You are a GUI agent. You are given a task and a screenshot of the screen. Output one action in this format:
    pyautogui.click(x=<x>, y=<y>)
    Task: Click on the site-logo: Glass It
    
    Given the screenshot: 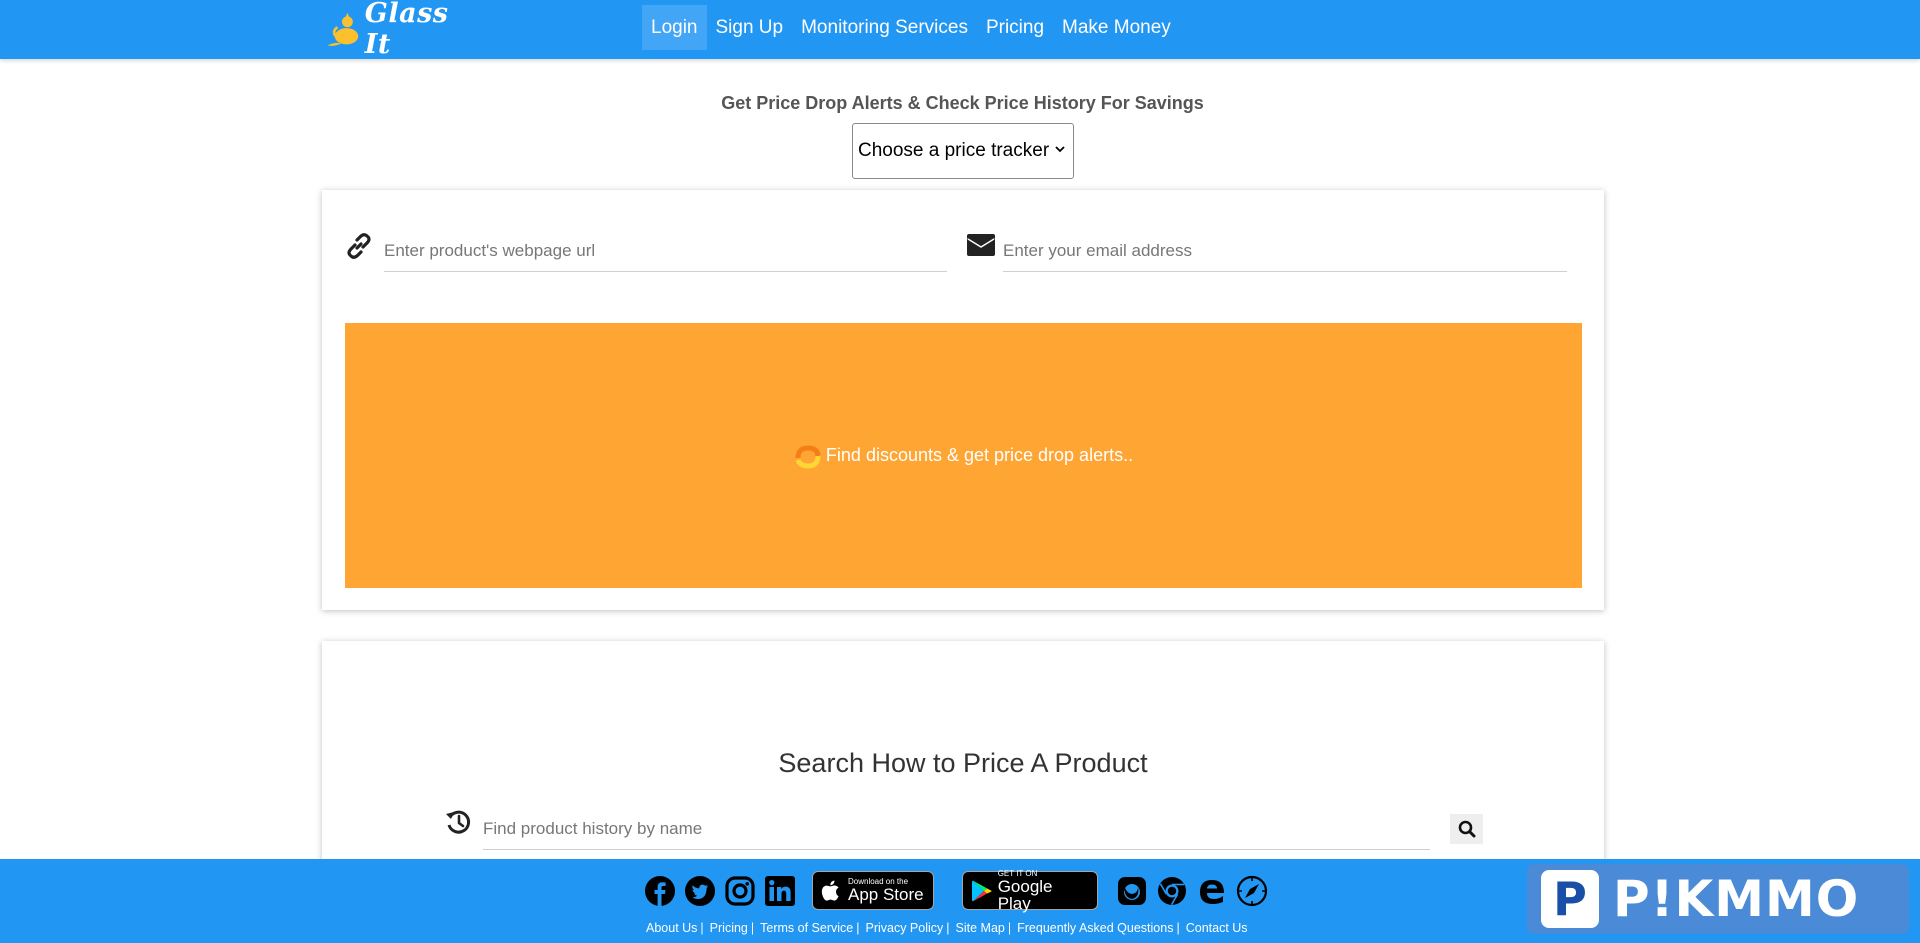 What is the action you would take?
    pyautogui.click(x=398, y=30)
    